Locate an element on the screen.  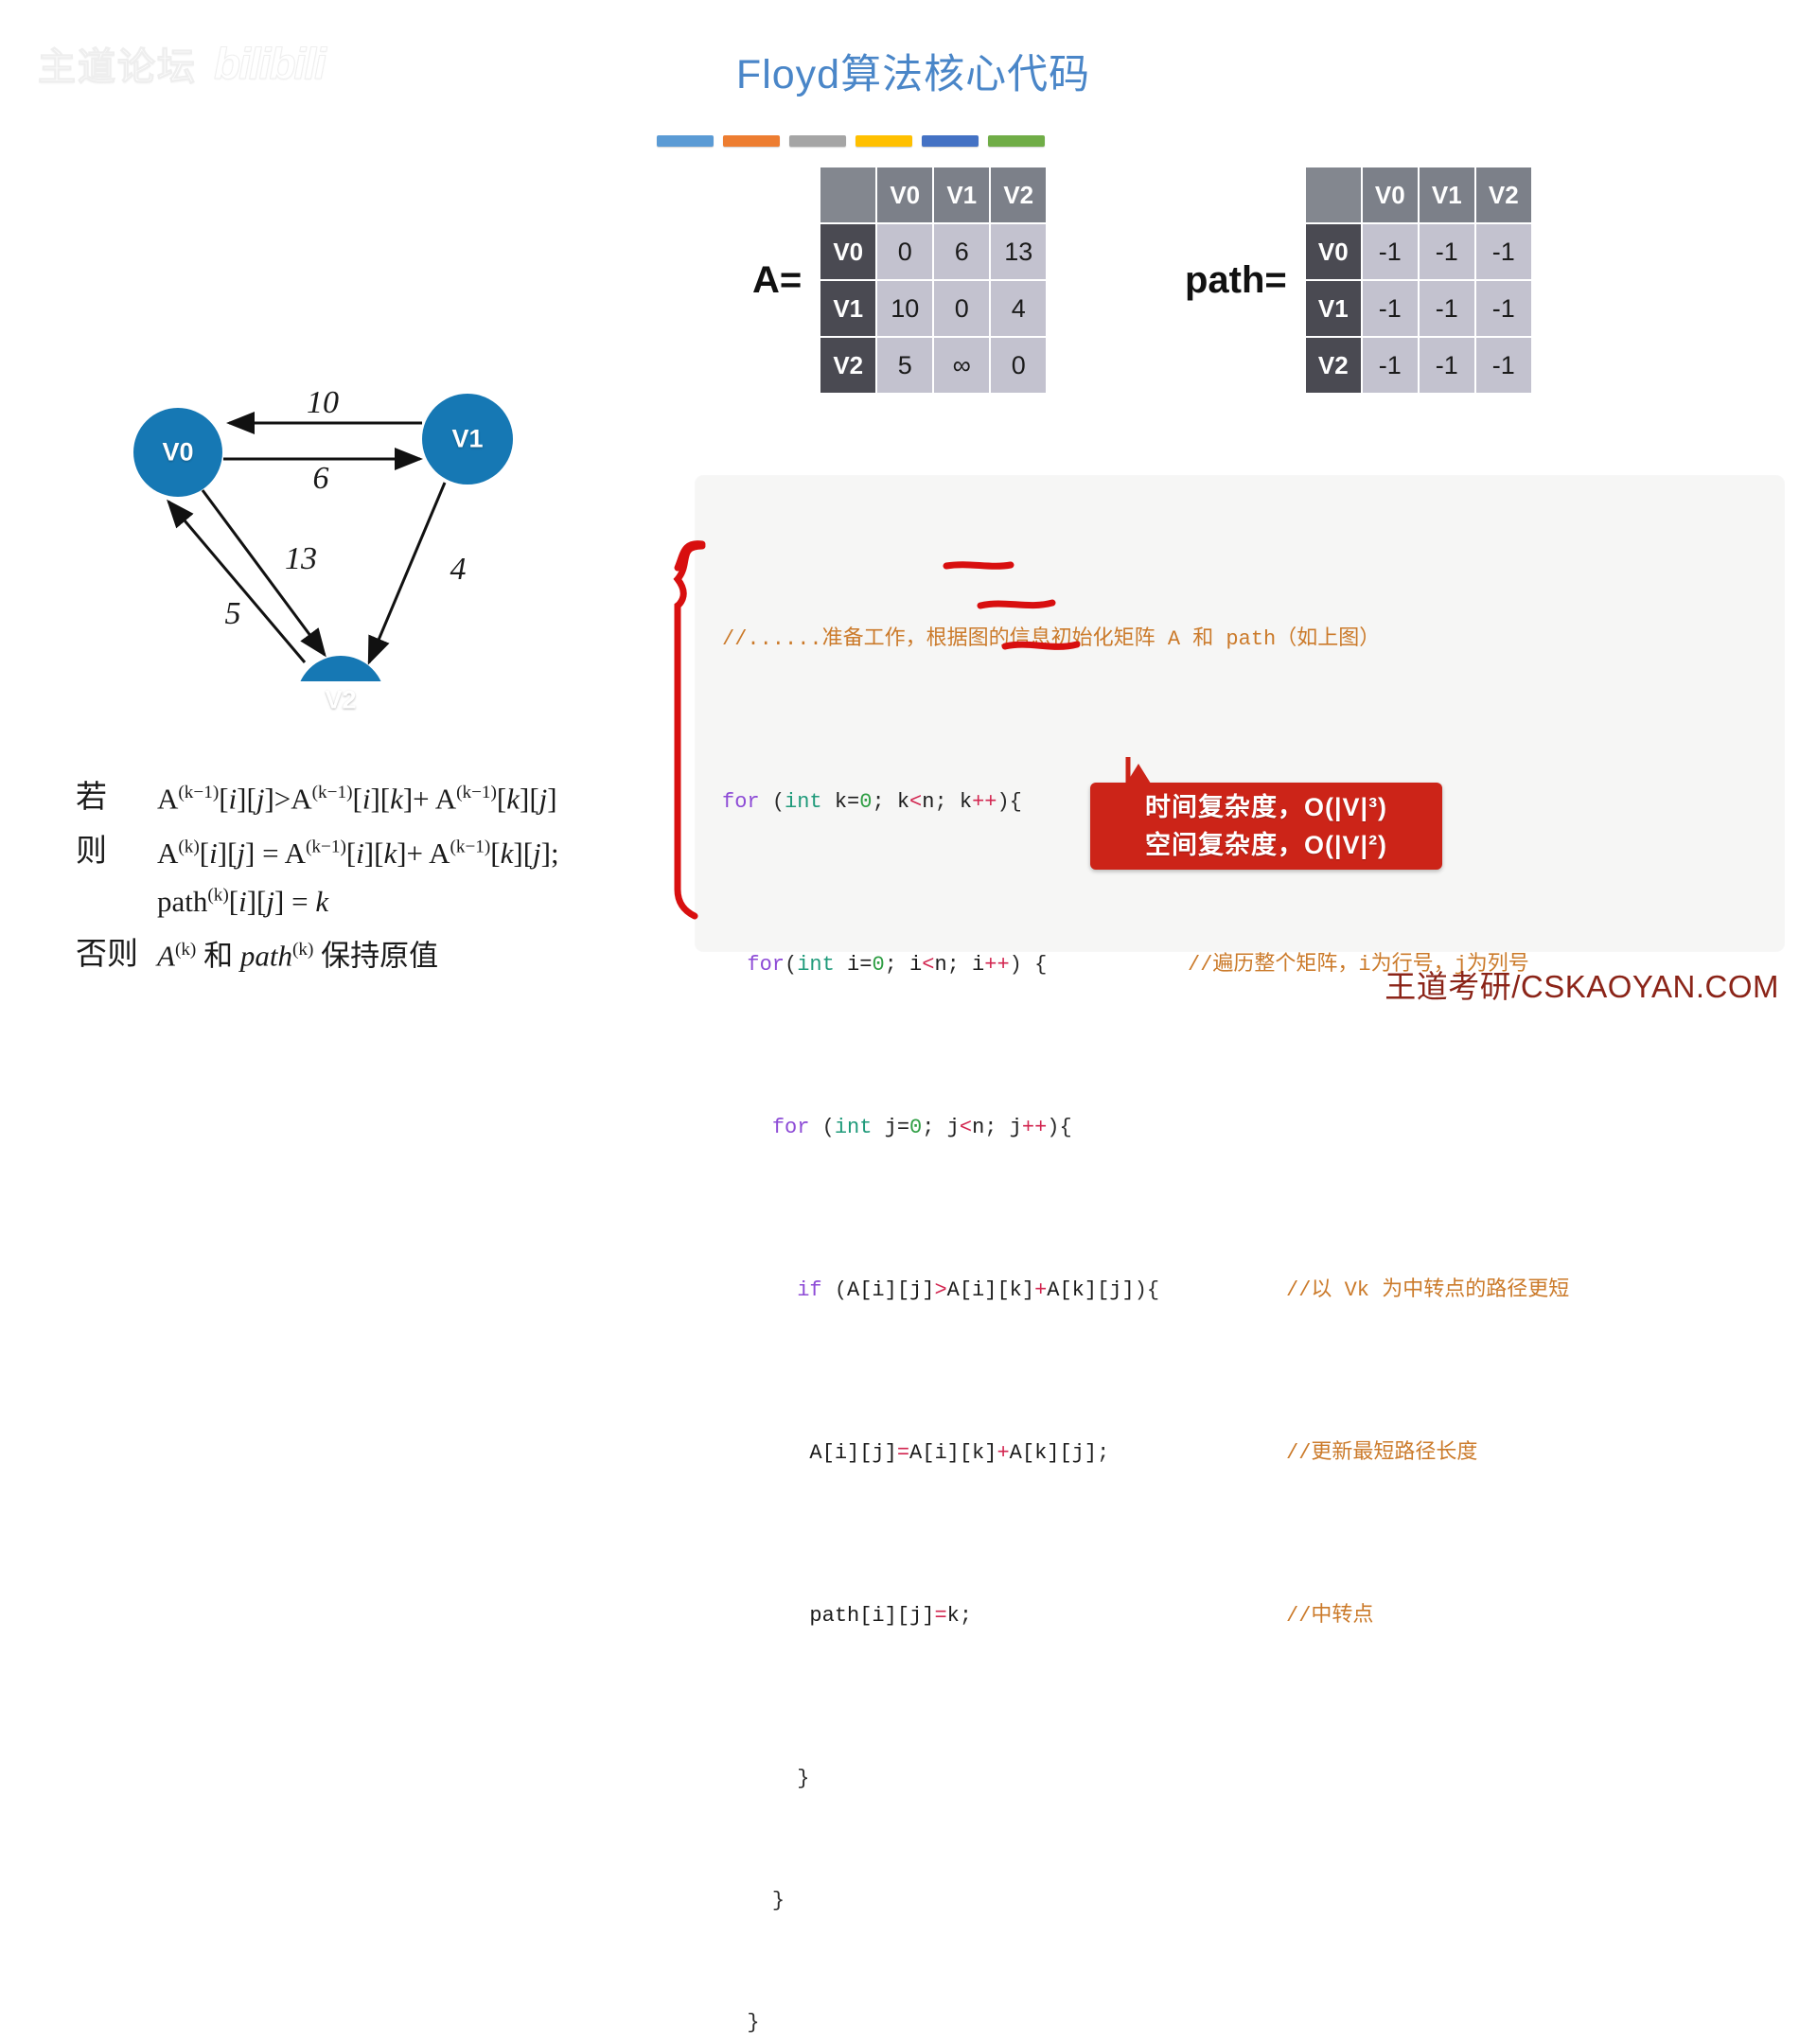
edge-v2-v0 is located at coordinates (237, 581).